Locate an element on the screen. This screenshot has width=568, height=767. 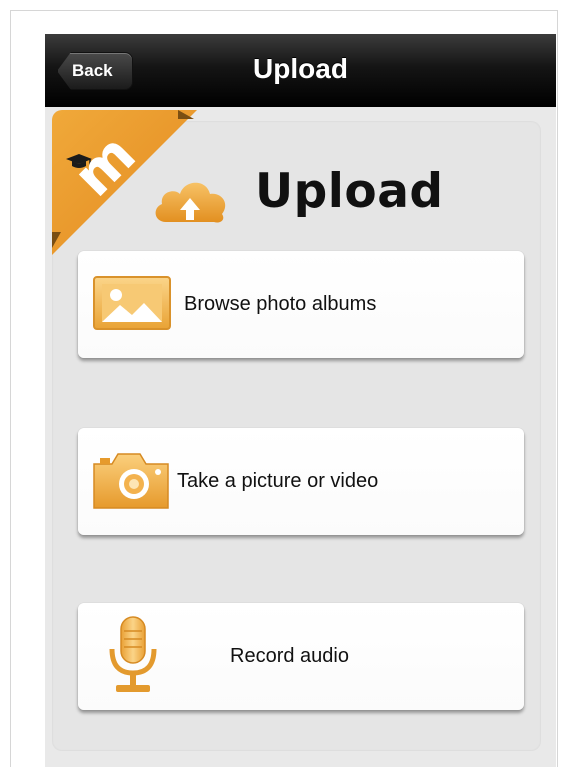
photo-icon is located at coordinates (132, 303).